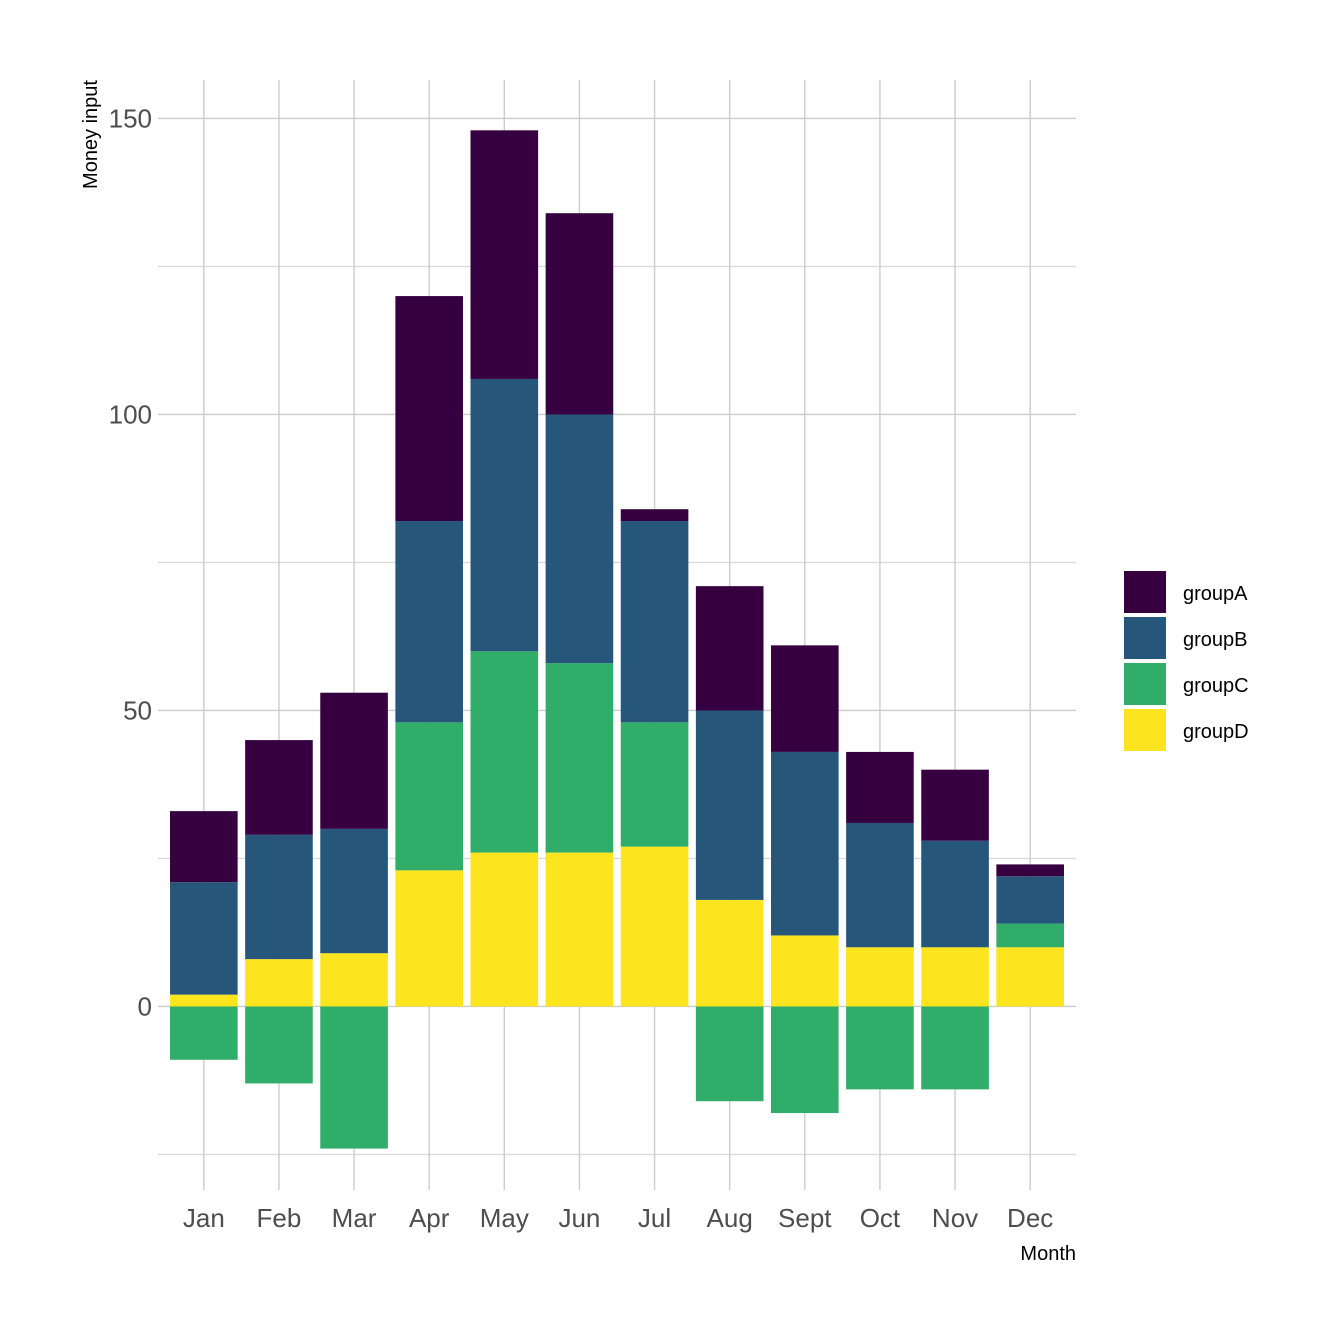  I want to click on bar-groupB-apr, so click(429, 622).